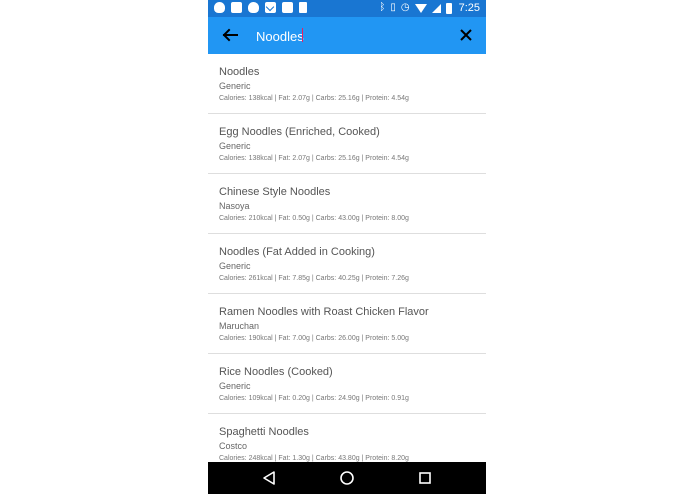 This screenshot has height=494, width=695. I want to click on food-name: Egg Noodles (Enriched, Cooked), so click(299, 132).